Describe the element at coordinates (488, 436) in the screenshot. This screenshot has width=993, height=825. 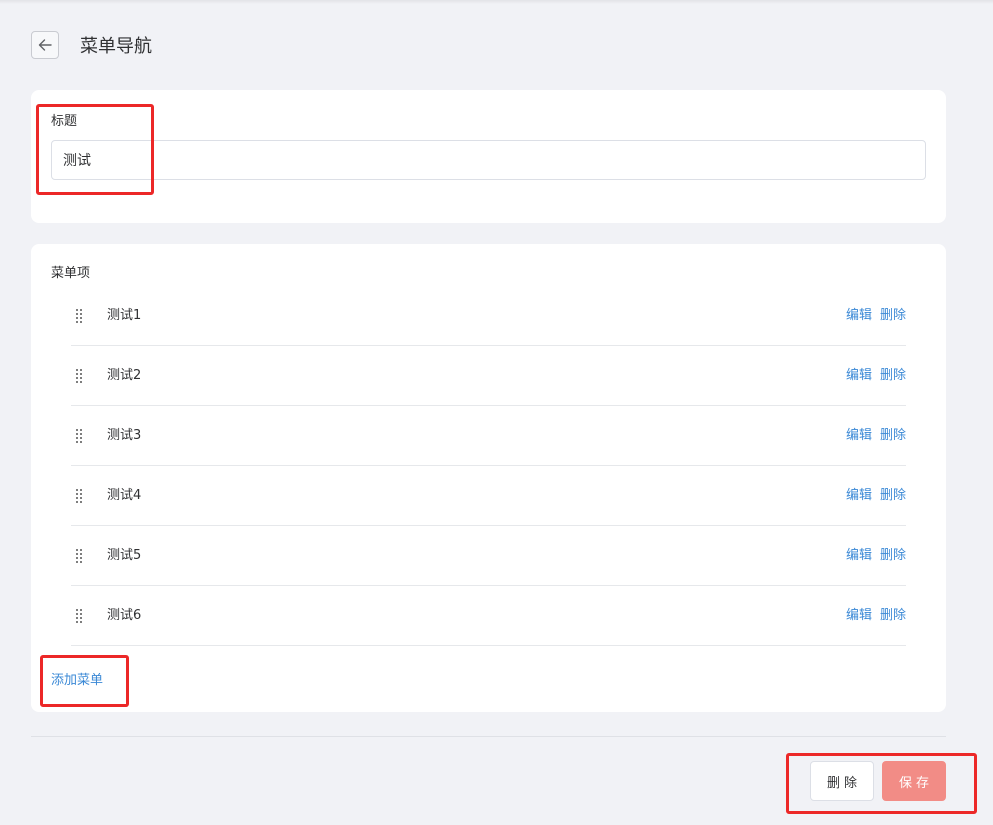
I see `menu-item-3: 测试3 编辑 删除` at that location.